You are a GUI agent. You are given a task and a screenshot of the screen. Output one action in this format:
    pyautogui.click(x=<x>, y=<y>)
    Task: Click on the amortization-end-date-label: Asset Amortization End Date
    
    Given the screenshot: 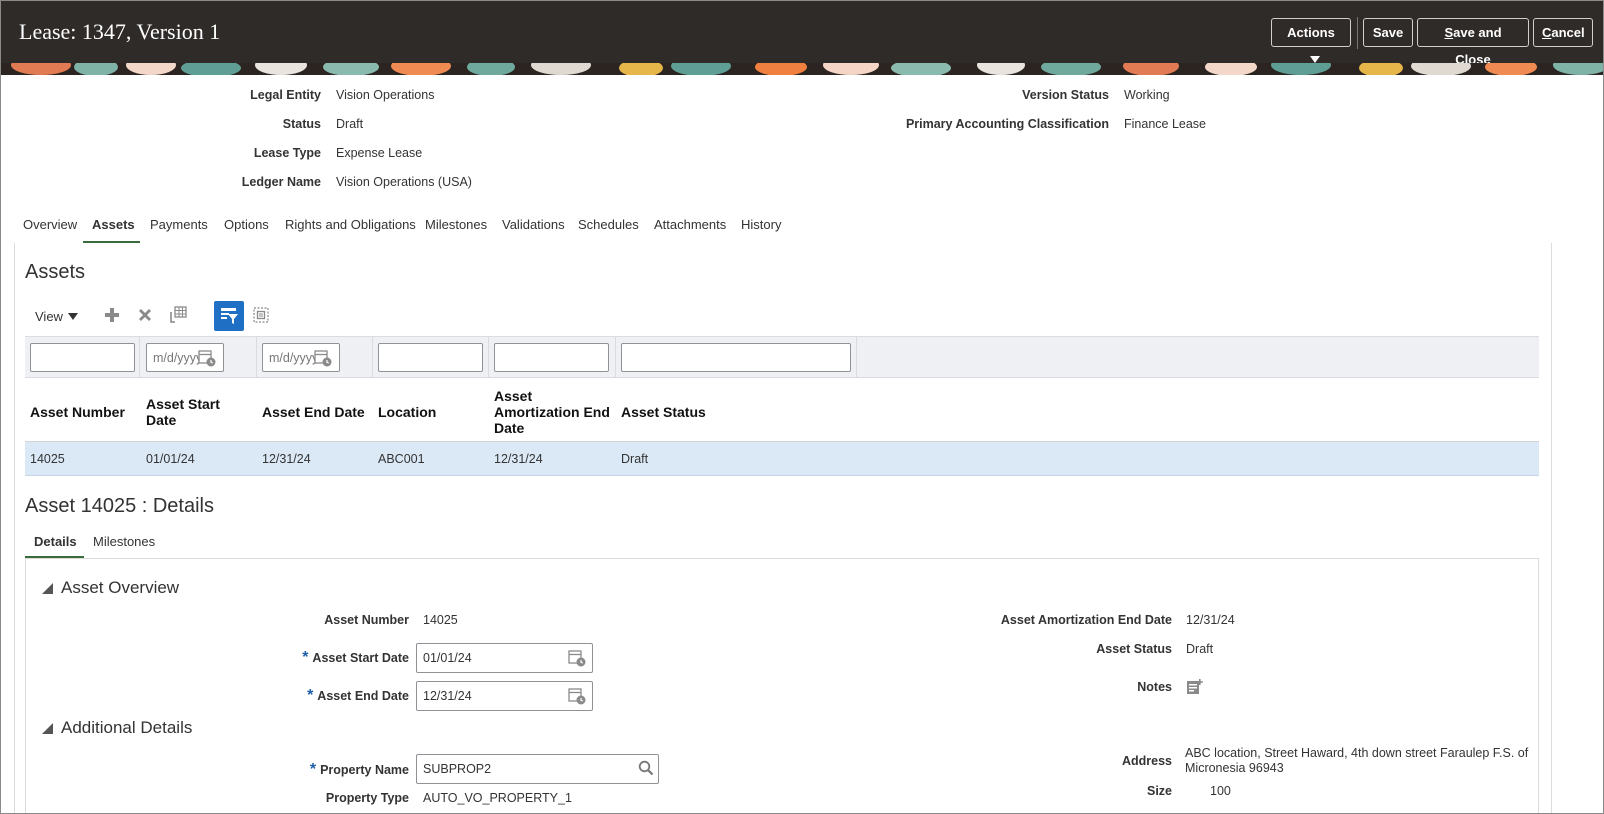 What is the action you would take?
    pyautogui.click(x=1086, y=620)
    